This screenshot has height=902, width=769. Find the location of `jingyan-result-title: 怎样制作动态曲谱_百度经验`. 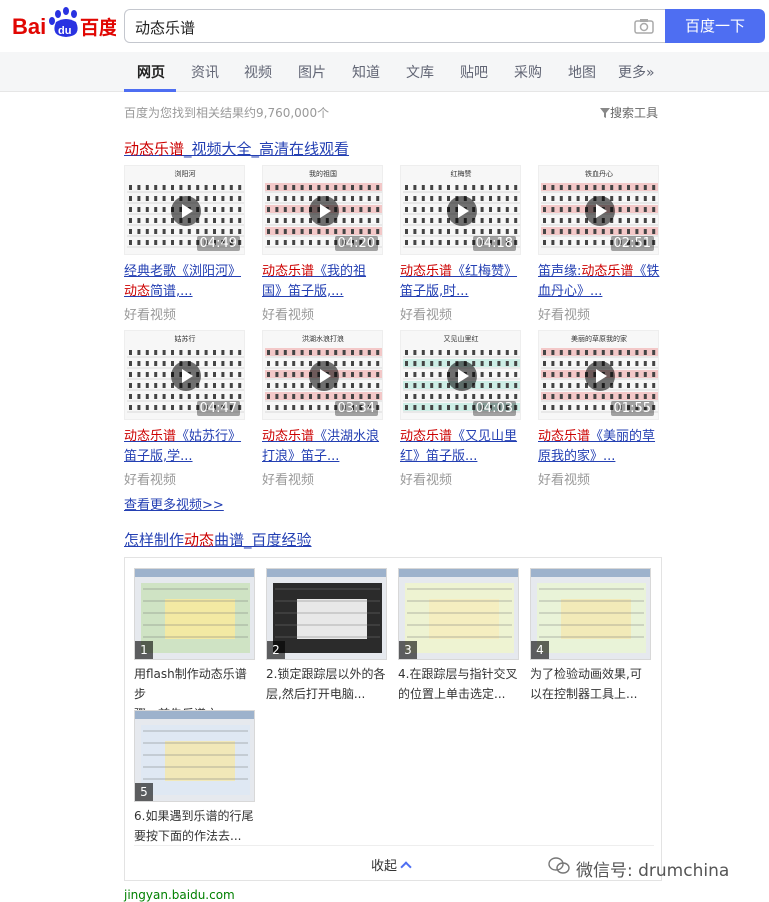

jingyan-result-title: 怎样制作动态曲谱_百度经验 is located at coordinates (218, 539).